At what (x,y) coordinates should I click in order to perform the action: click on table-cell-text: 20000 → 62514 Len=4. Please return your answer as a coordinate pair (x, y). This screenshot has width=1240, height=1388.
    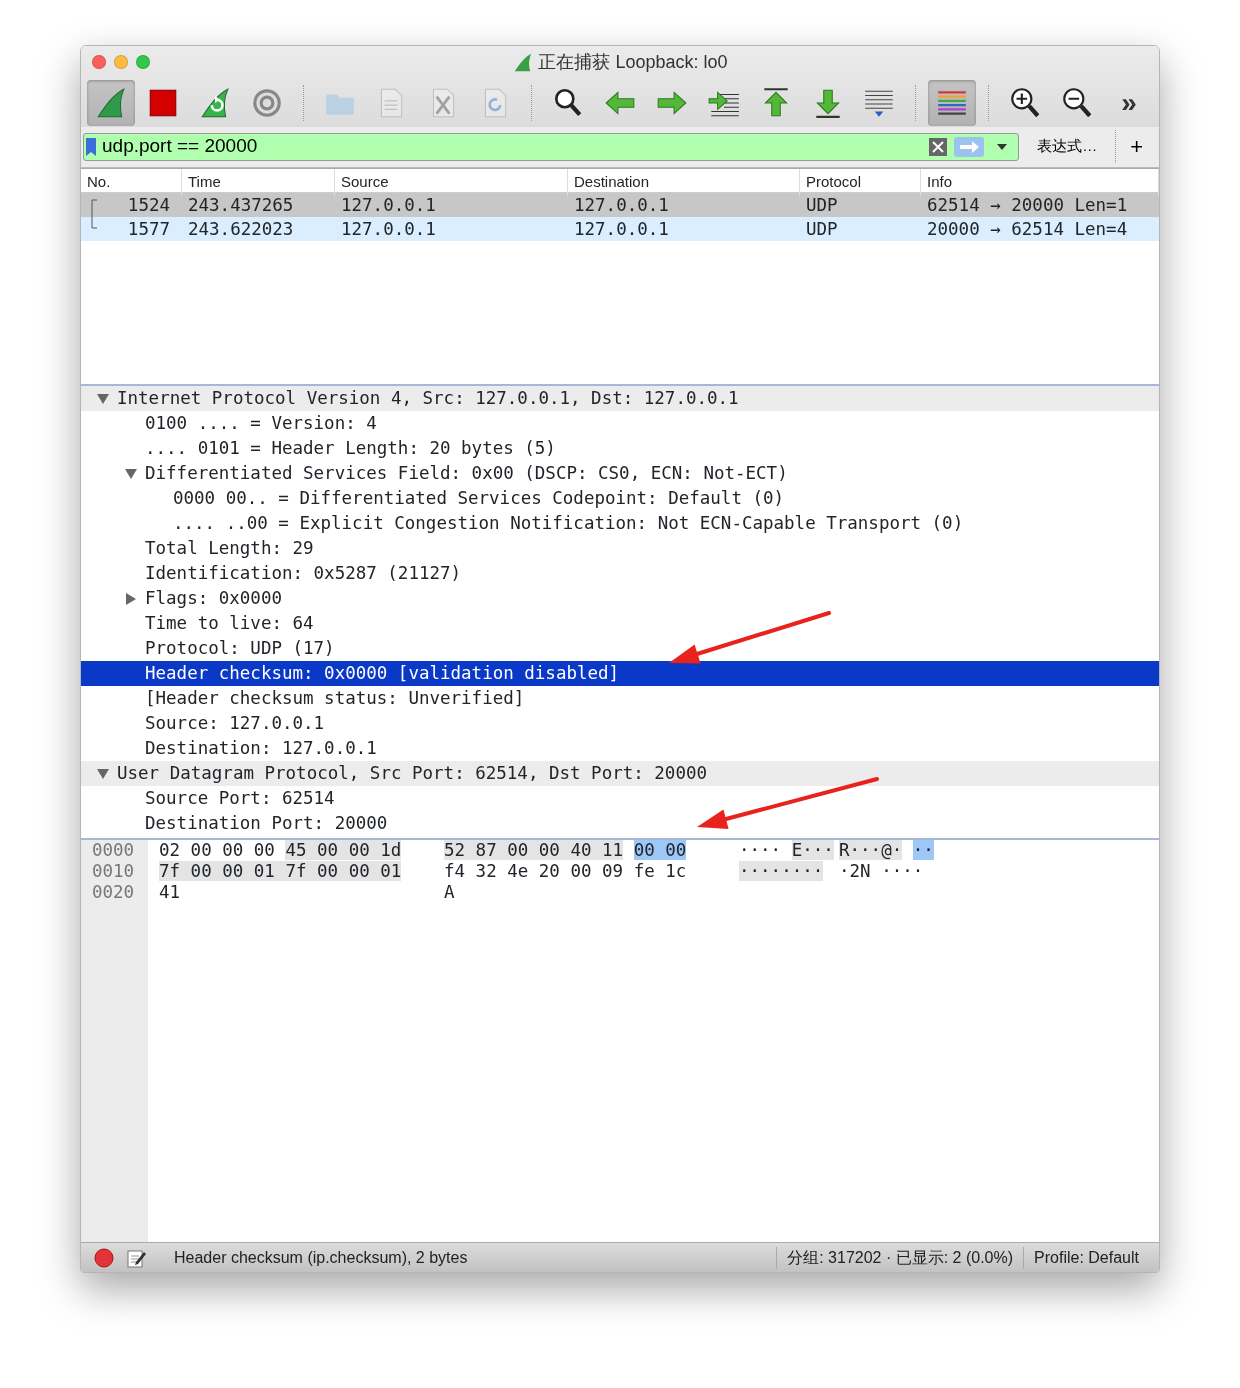
    Looking at the image, I should click on (1027, 229).